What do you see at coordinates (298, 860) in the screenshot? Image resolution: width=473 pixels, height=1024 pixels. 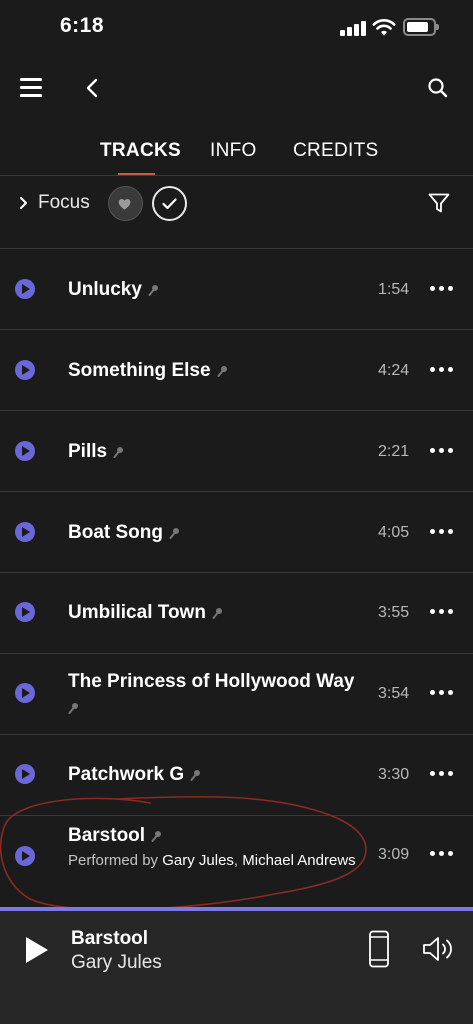 I see `artist-link: Michael Andrews` at bounding box center [298, 860].